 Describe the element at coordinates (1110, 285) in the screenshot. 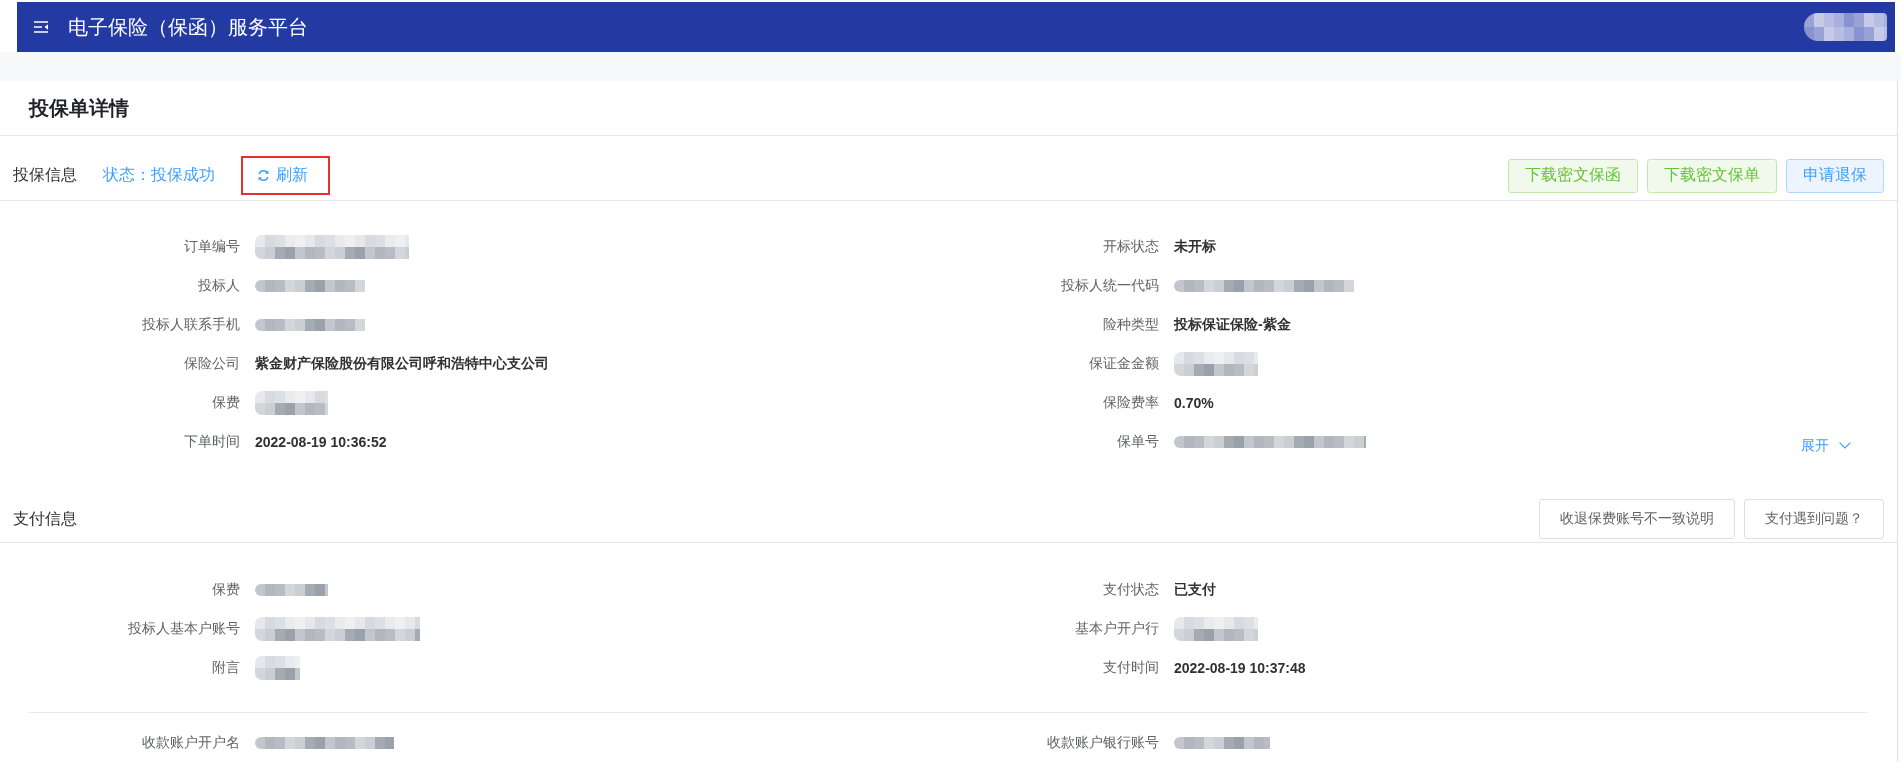

I see `field-label: 投标人统一代码` at that location.